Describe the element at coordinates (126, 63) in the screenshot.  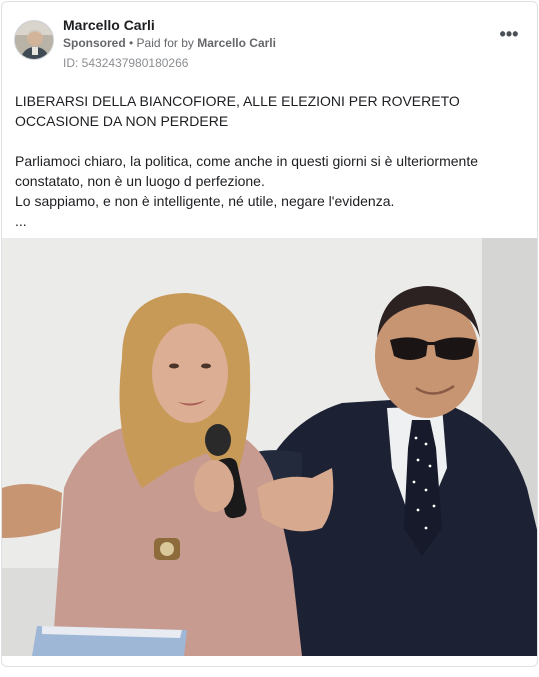
I see `ad-id: ID: 5432437980180266` at that location.